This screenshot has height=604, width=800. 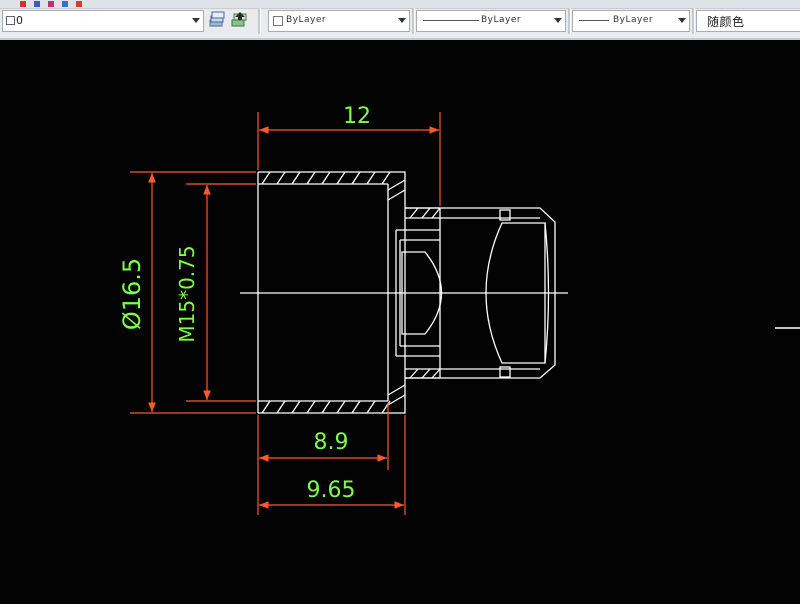 What do you see at coordinates (60, 4) in the screenshot?
I see `upper-toolbar-icons` at bounding box center [60, 4].